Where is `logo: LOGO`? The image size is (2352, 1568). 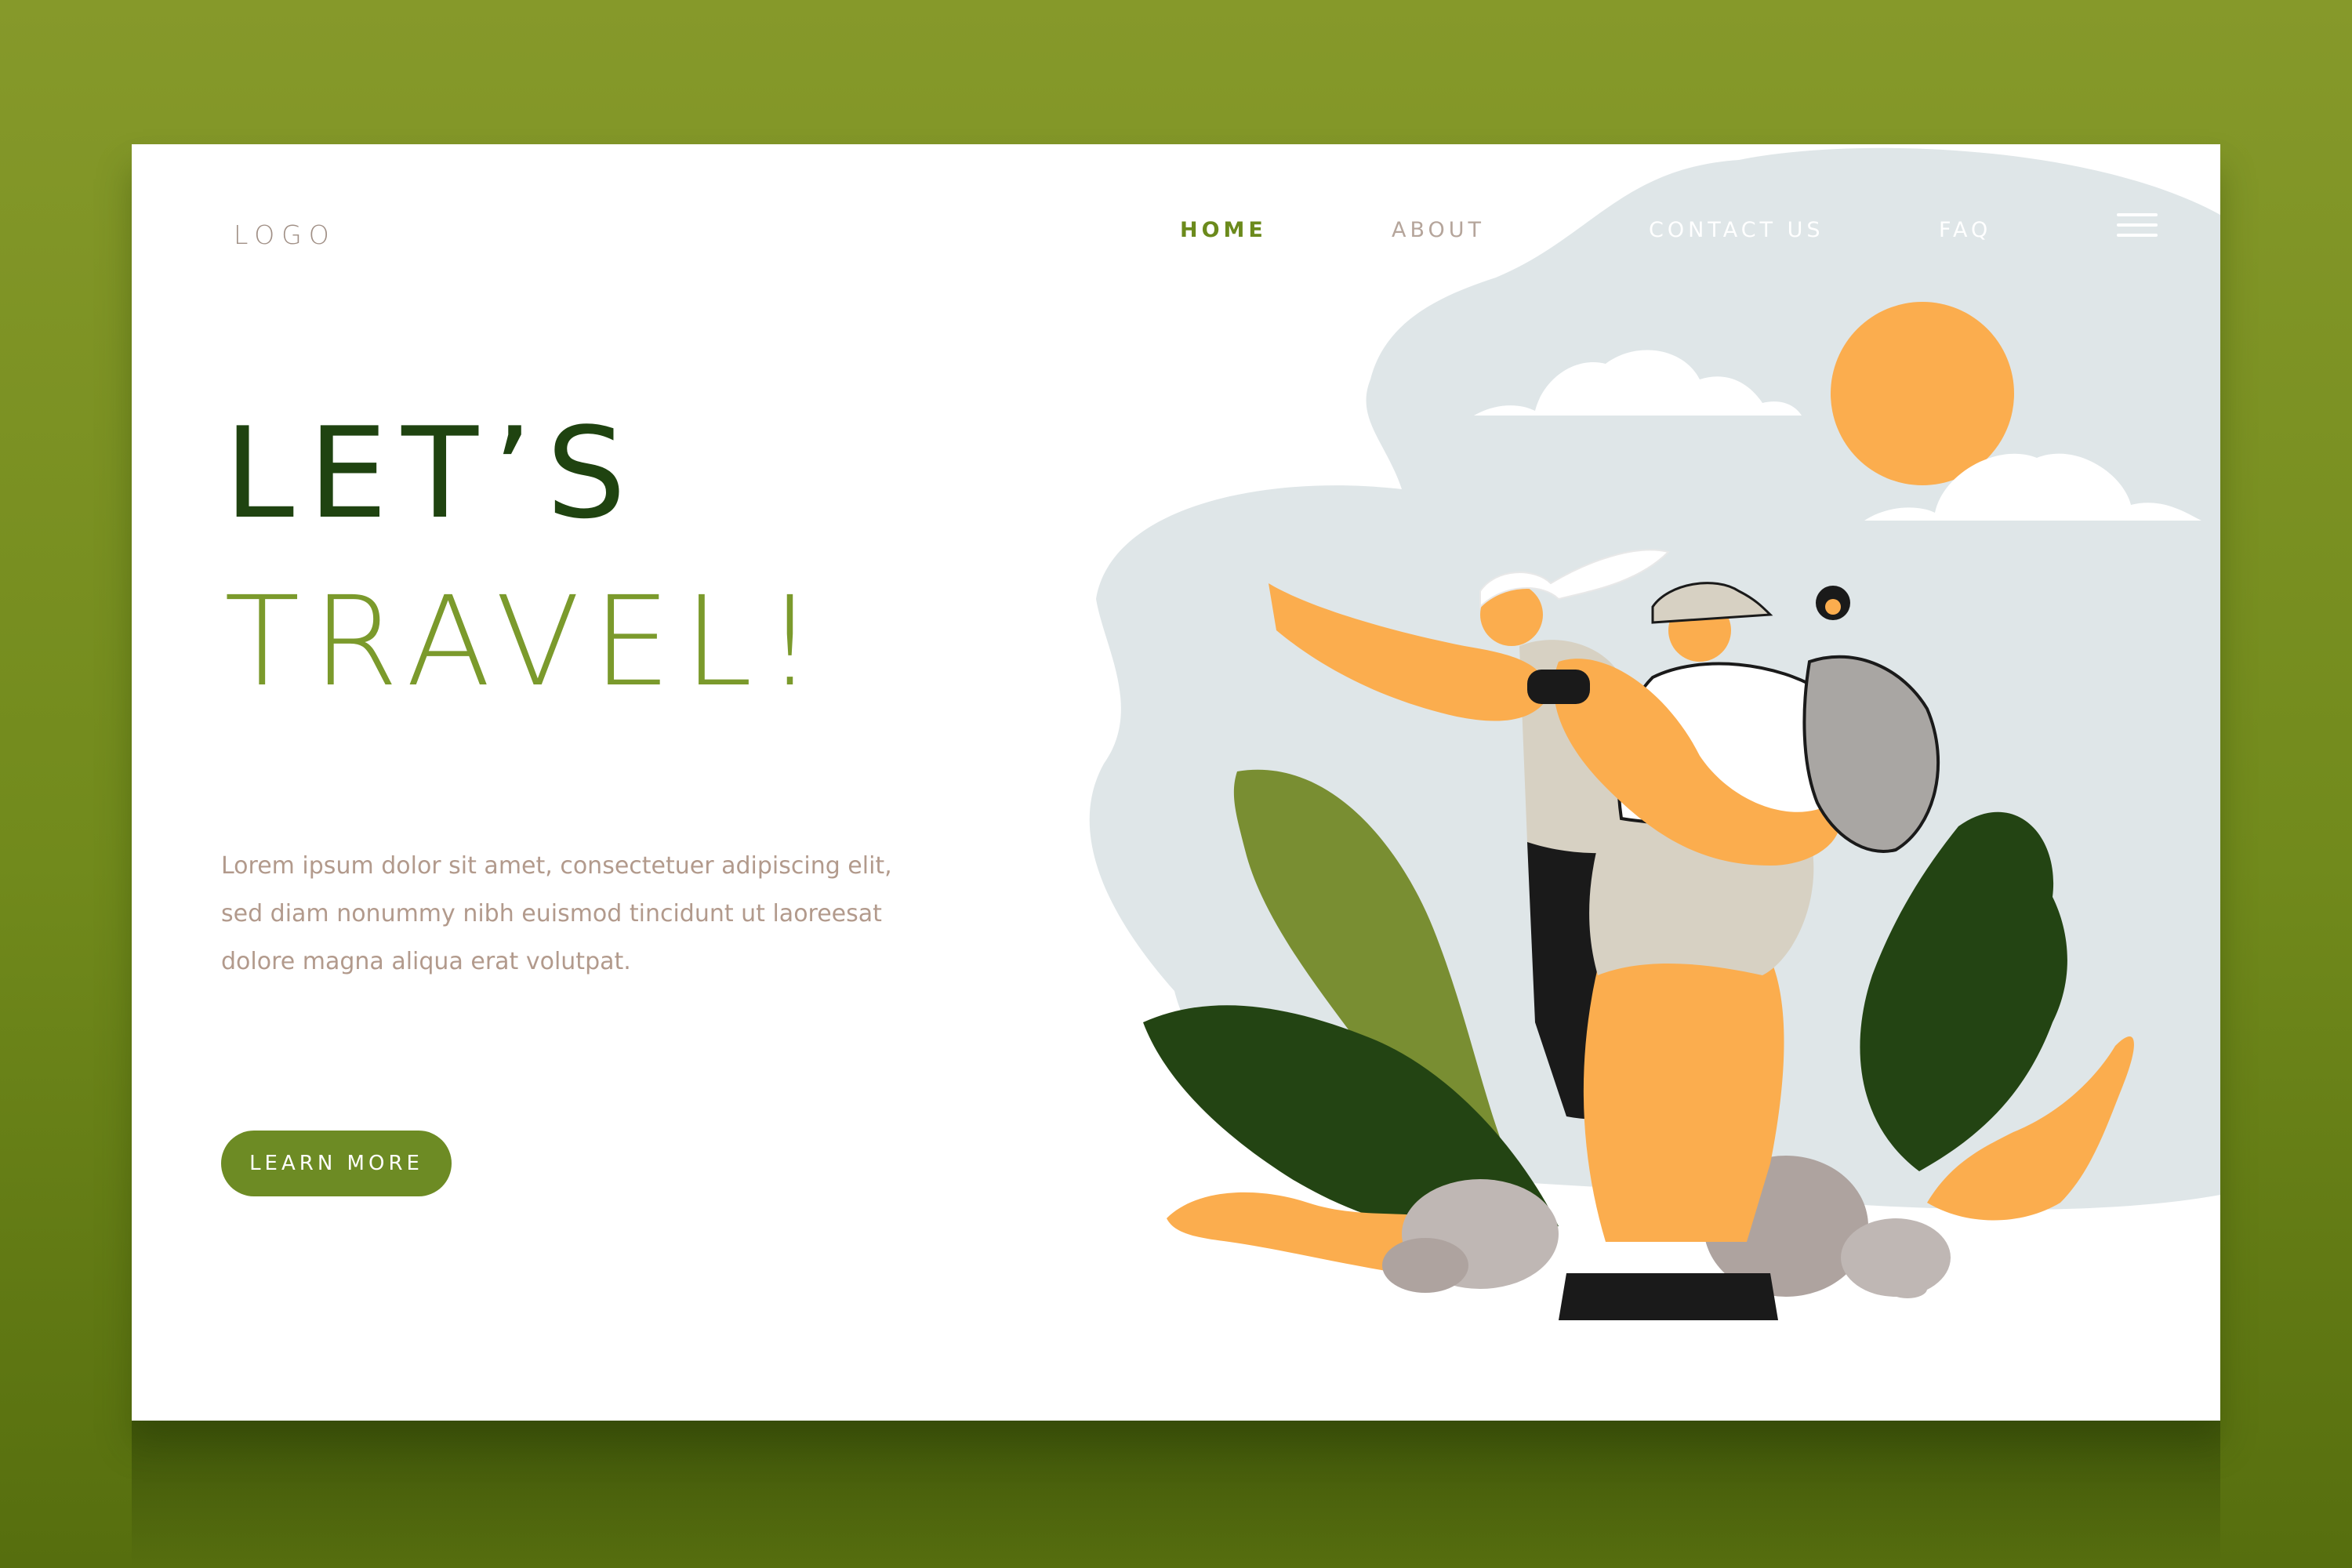 logo: LOGO is located at coordinates (285, 235).